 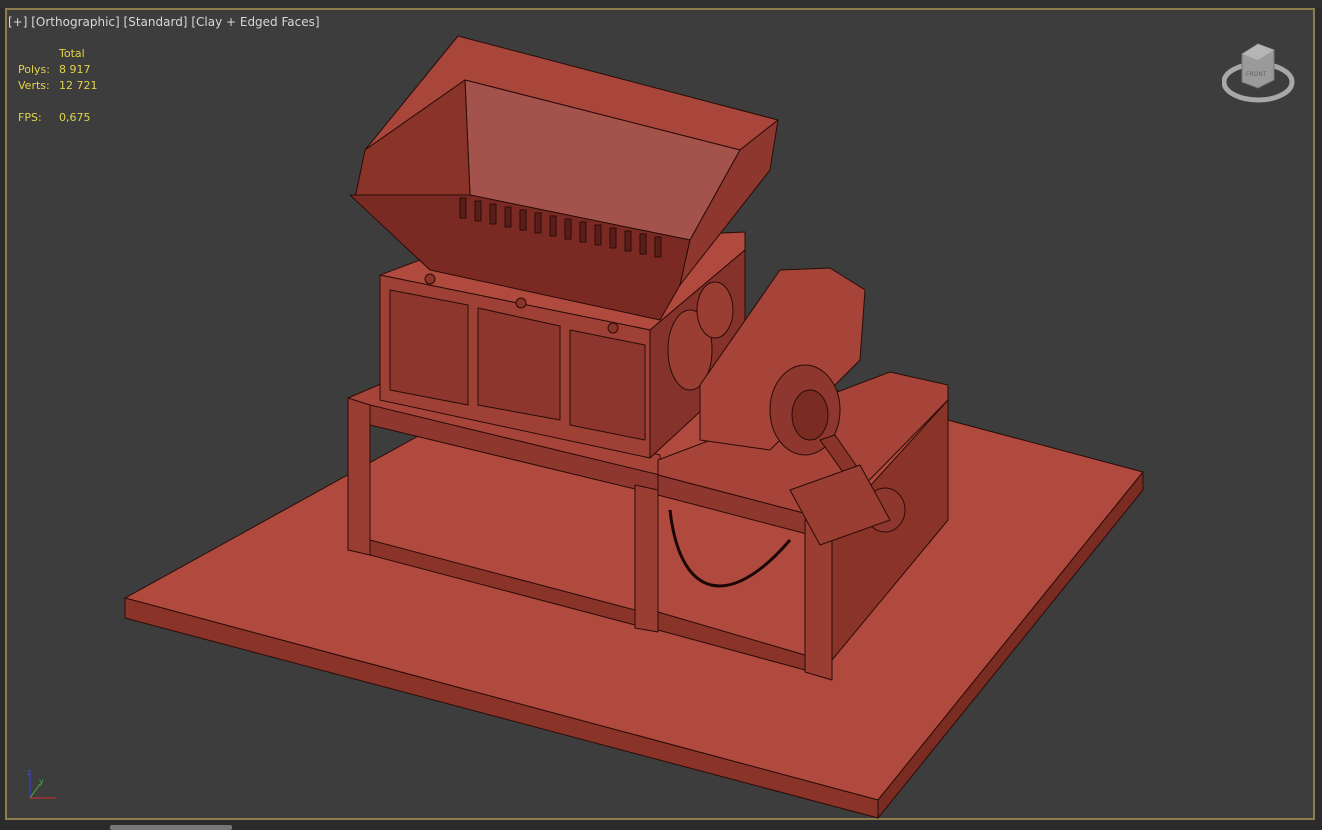 What do you see at coordinates (75, 117) in the screenshot?
I see `fps-value: 0,675` at bounding box center [75, 117].